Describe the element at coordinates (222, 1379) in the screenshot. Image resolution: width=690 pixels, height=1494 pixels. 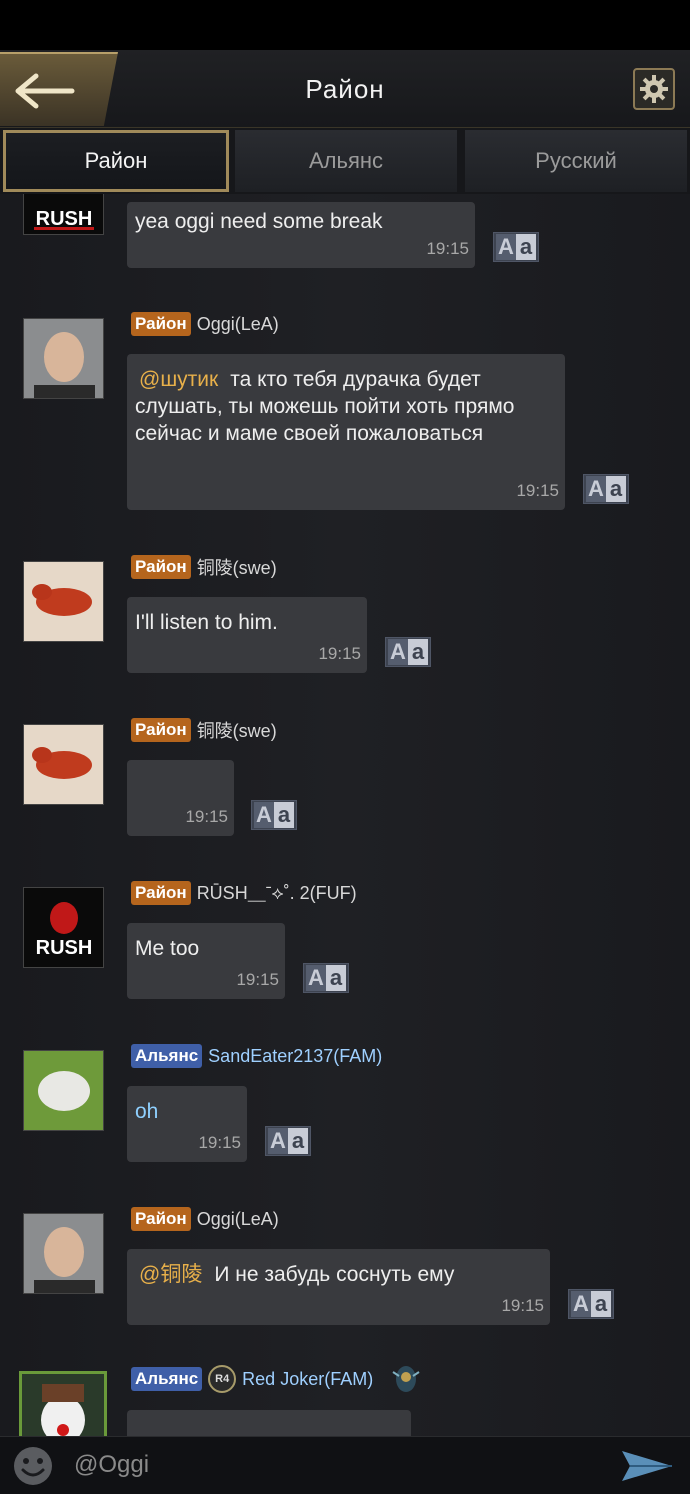
I see `rank-badge: R4` at that location.